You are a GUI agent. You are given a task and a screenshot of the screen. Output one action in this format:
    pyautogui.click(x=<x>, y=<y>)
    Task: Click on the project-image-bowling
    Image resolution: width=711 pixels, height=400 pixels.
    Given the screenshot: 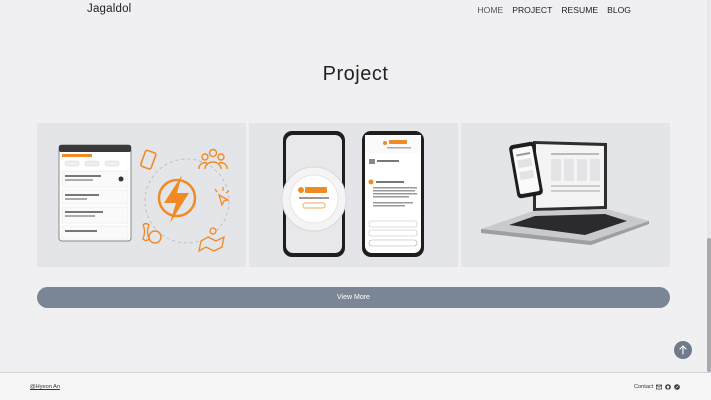 What is the action you would take?
    pyautogui.click(x=144, y=198)
    